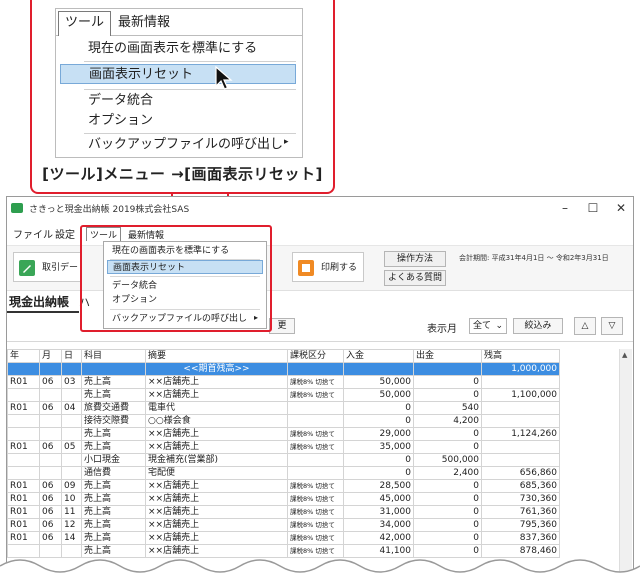 The width and height of the screenshot is (640, 584). I want to click on table-row: 売上高 ××店舗売上 課税8% 切捨て 29,000 0 1,124,260, so click(283, 434).